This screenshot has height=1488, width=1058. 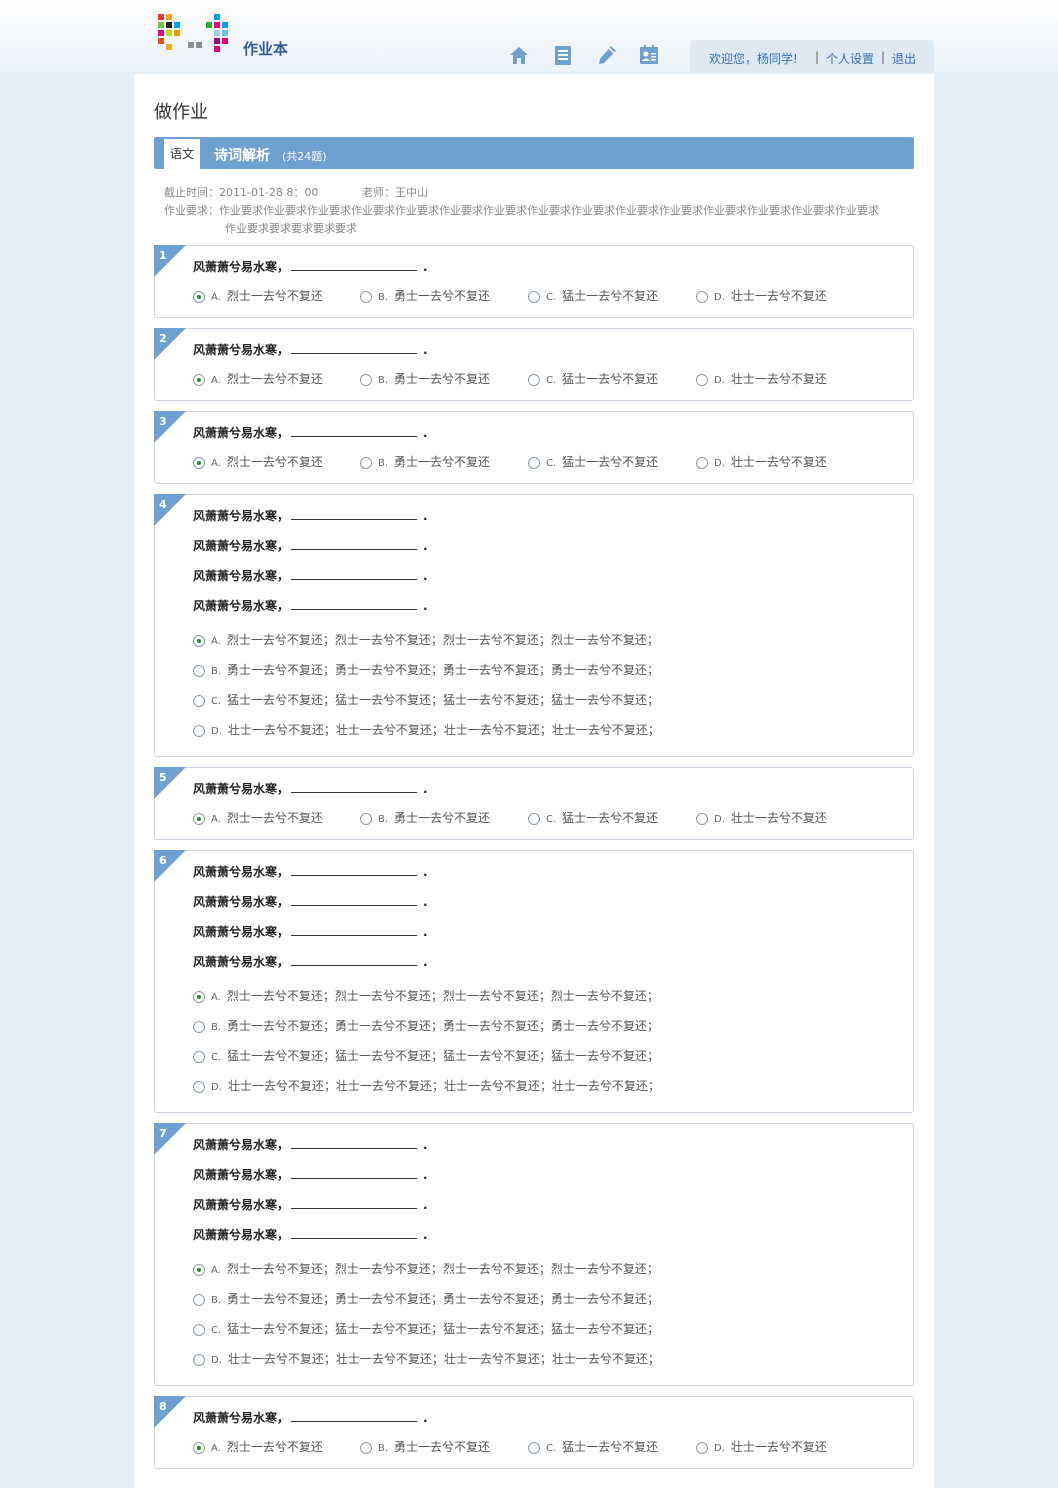 What do you see at coordinates (649, 55) in the screenshot?
I see `contacts-icon` at bounding box center [649, 55].